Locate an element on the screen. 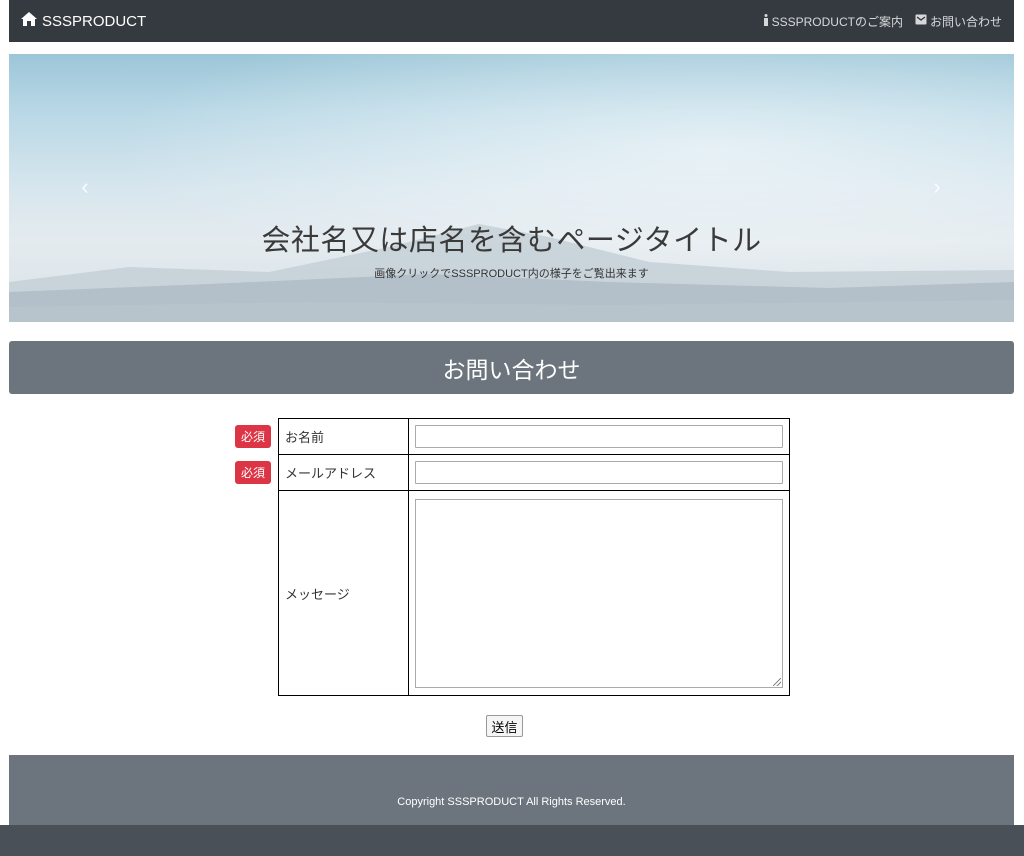  nav-link-contact-label: お問い合わせ is located at coordinates (965, 21).